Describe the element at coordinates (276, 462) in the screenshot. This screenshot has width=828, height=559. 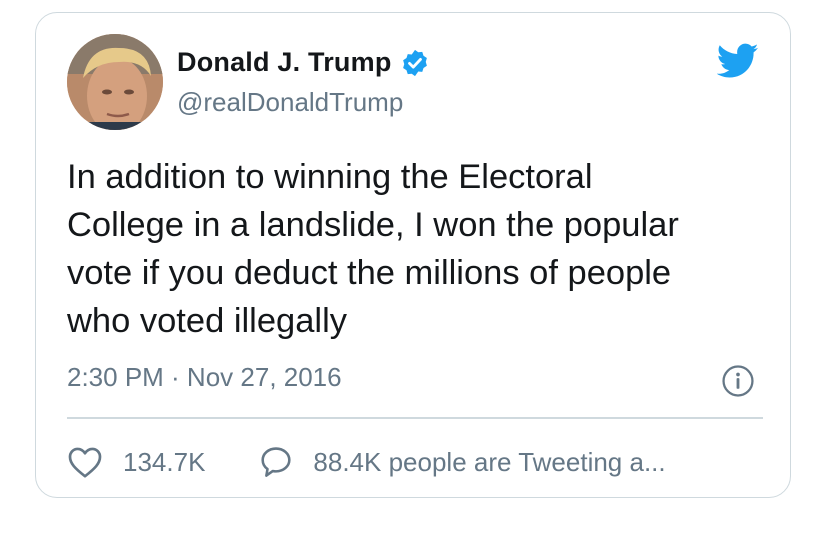
I see `speech-bubble-icon` at that location.